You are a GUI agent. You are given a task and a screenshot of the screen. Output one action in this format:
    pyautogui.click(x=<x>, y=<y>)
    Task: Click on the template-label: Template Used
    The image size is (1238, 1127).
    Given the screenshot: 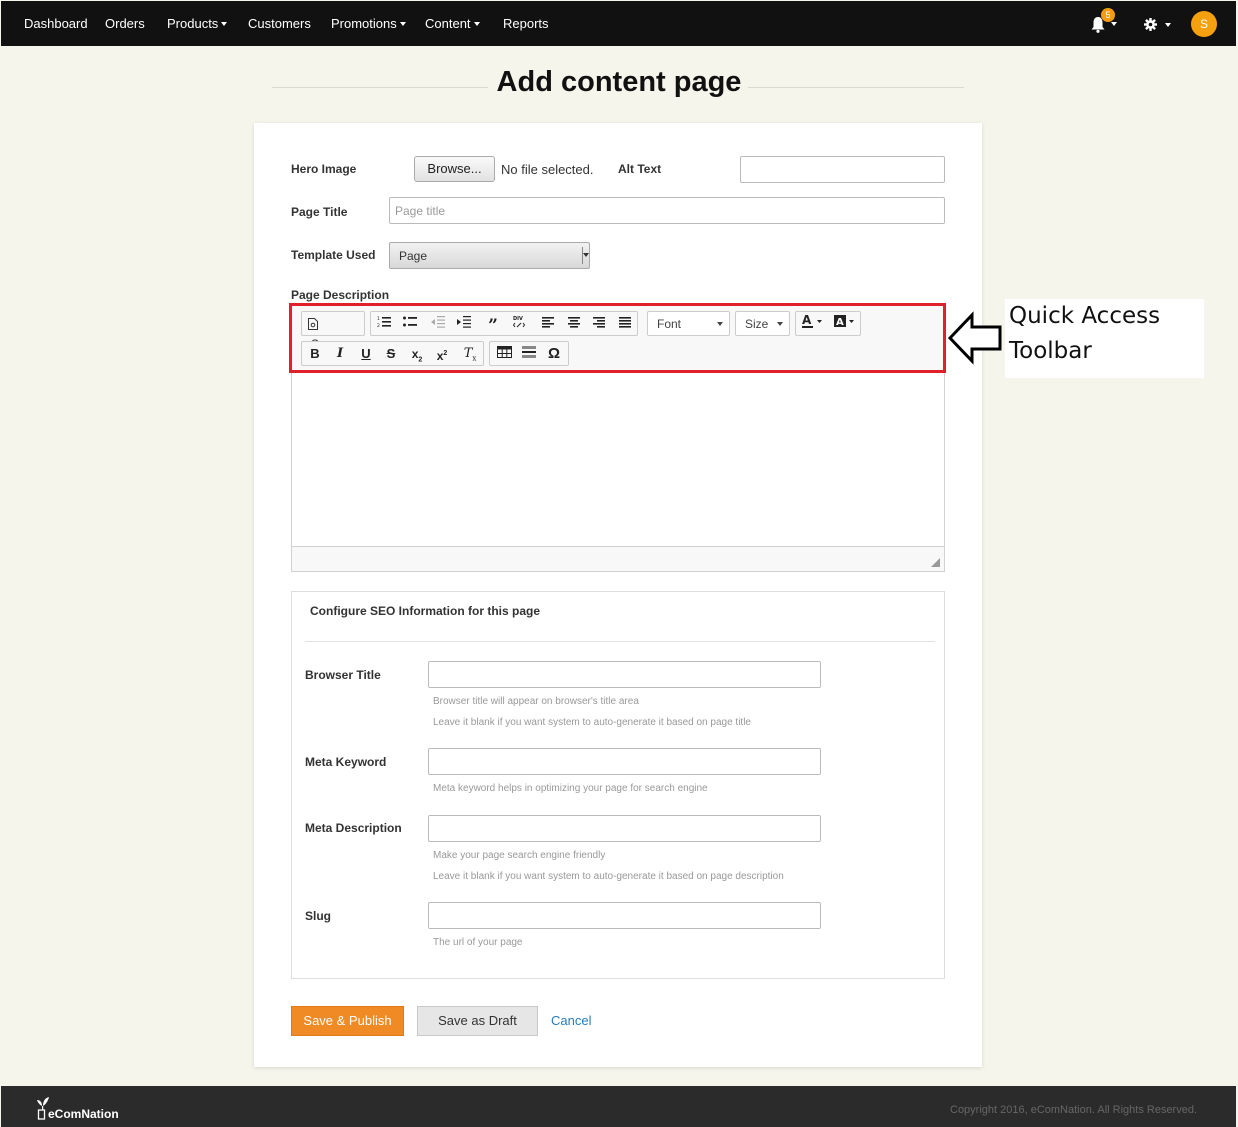 What is the action you would take?
    pyautogui.click(x=333, y=255)
    